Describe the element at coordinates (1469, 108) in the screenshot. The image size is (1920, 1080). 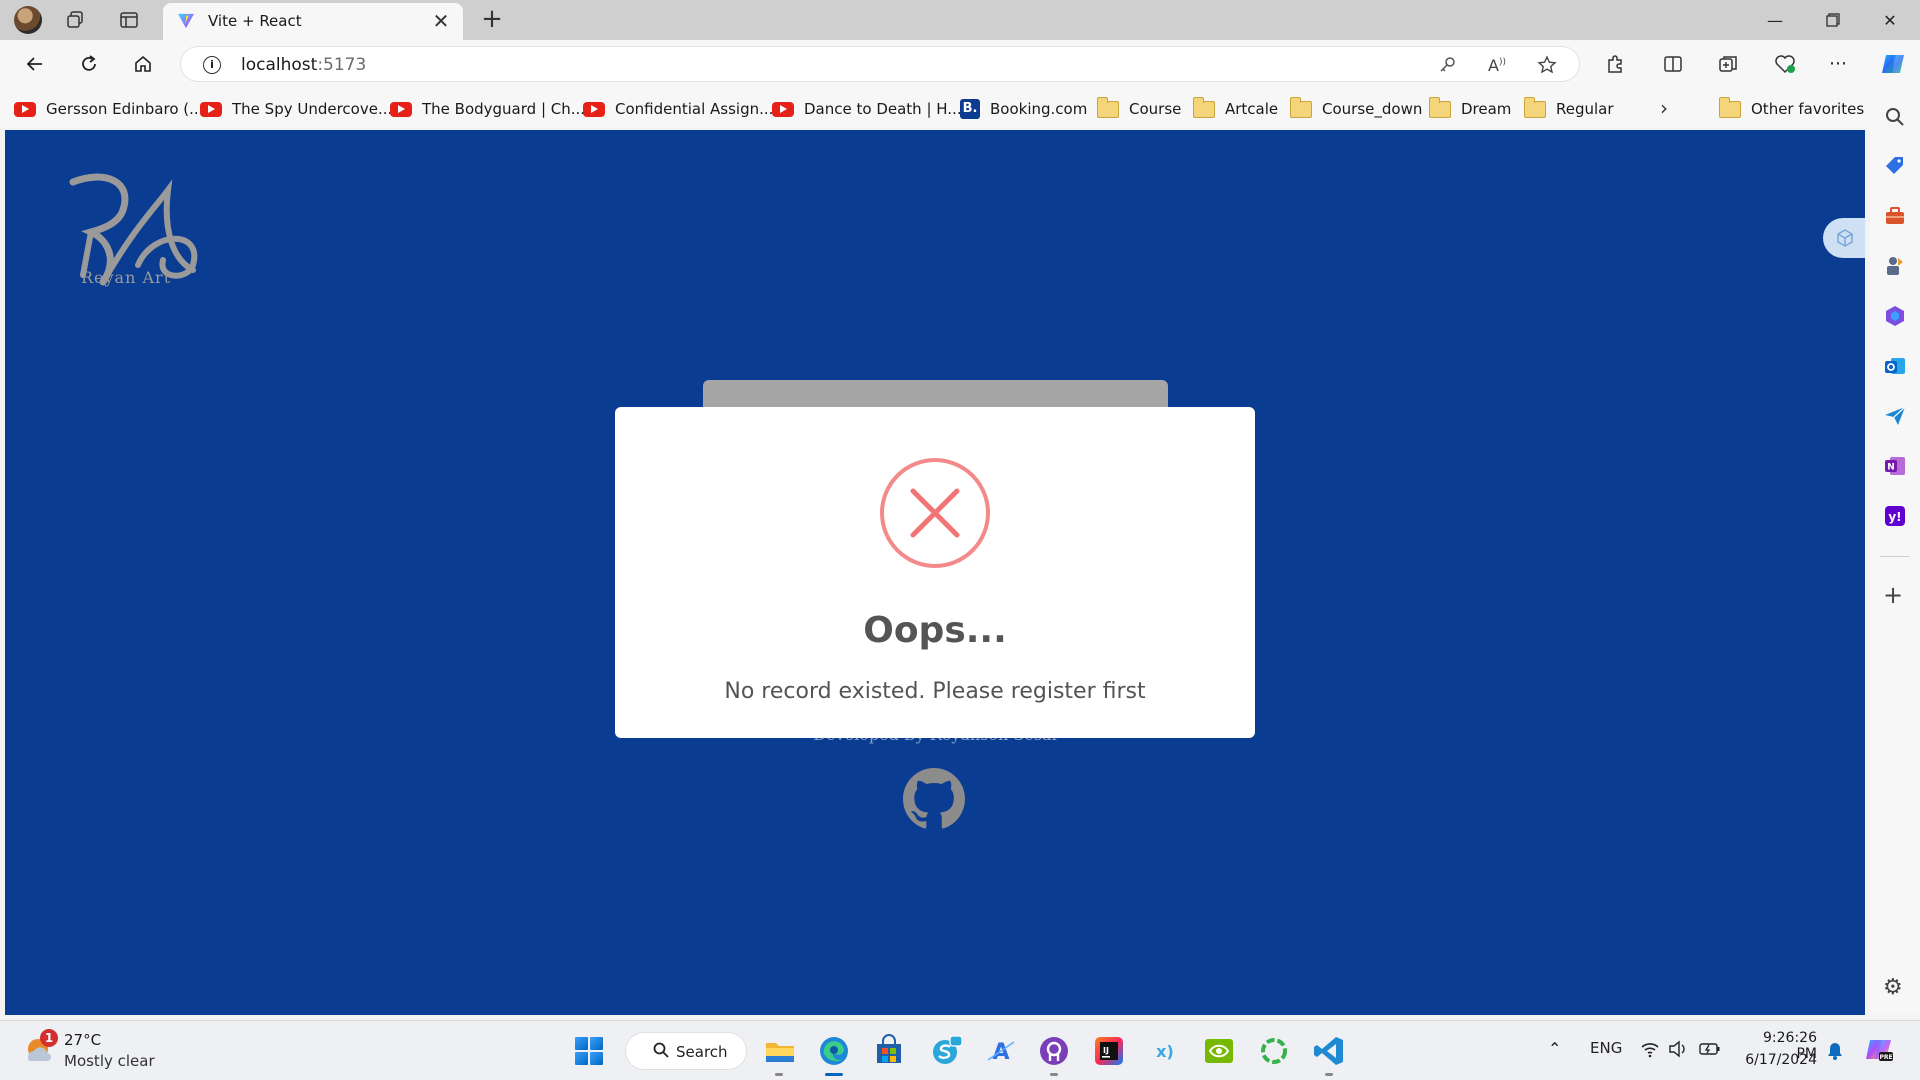
I see `favorite-folder: Dream` at that location.